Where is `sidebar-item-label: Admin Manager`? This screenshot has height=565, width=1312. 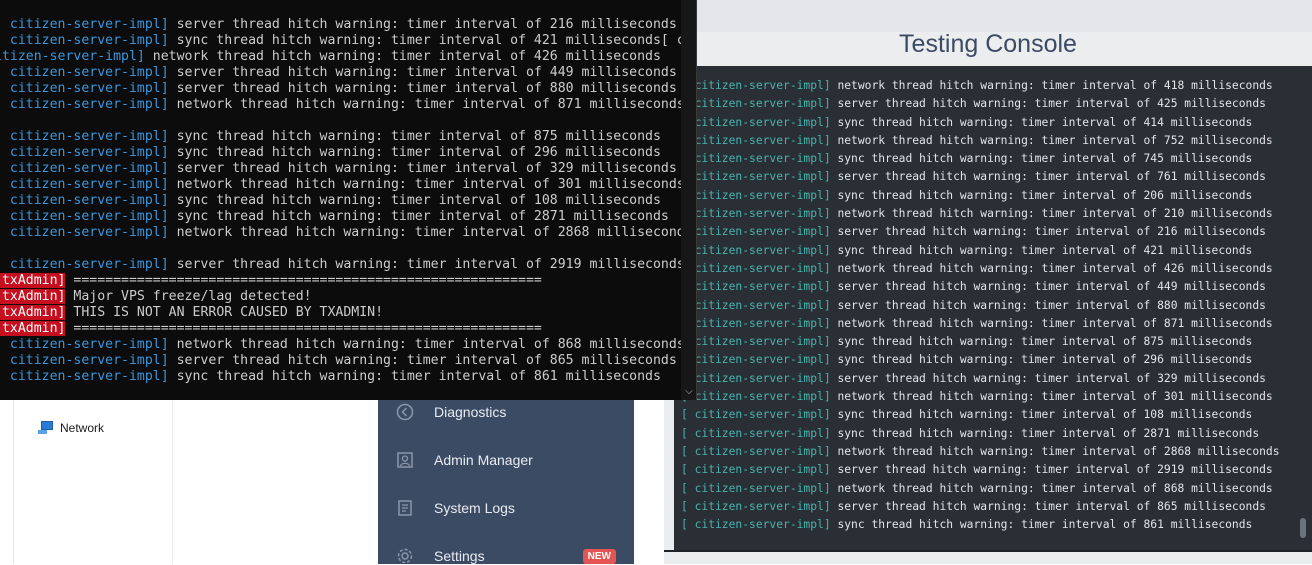 sidebar-item-label: Admin Manager is located at coordinates (483, 460).